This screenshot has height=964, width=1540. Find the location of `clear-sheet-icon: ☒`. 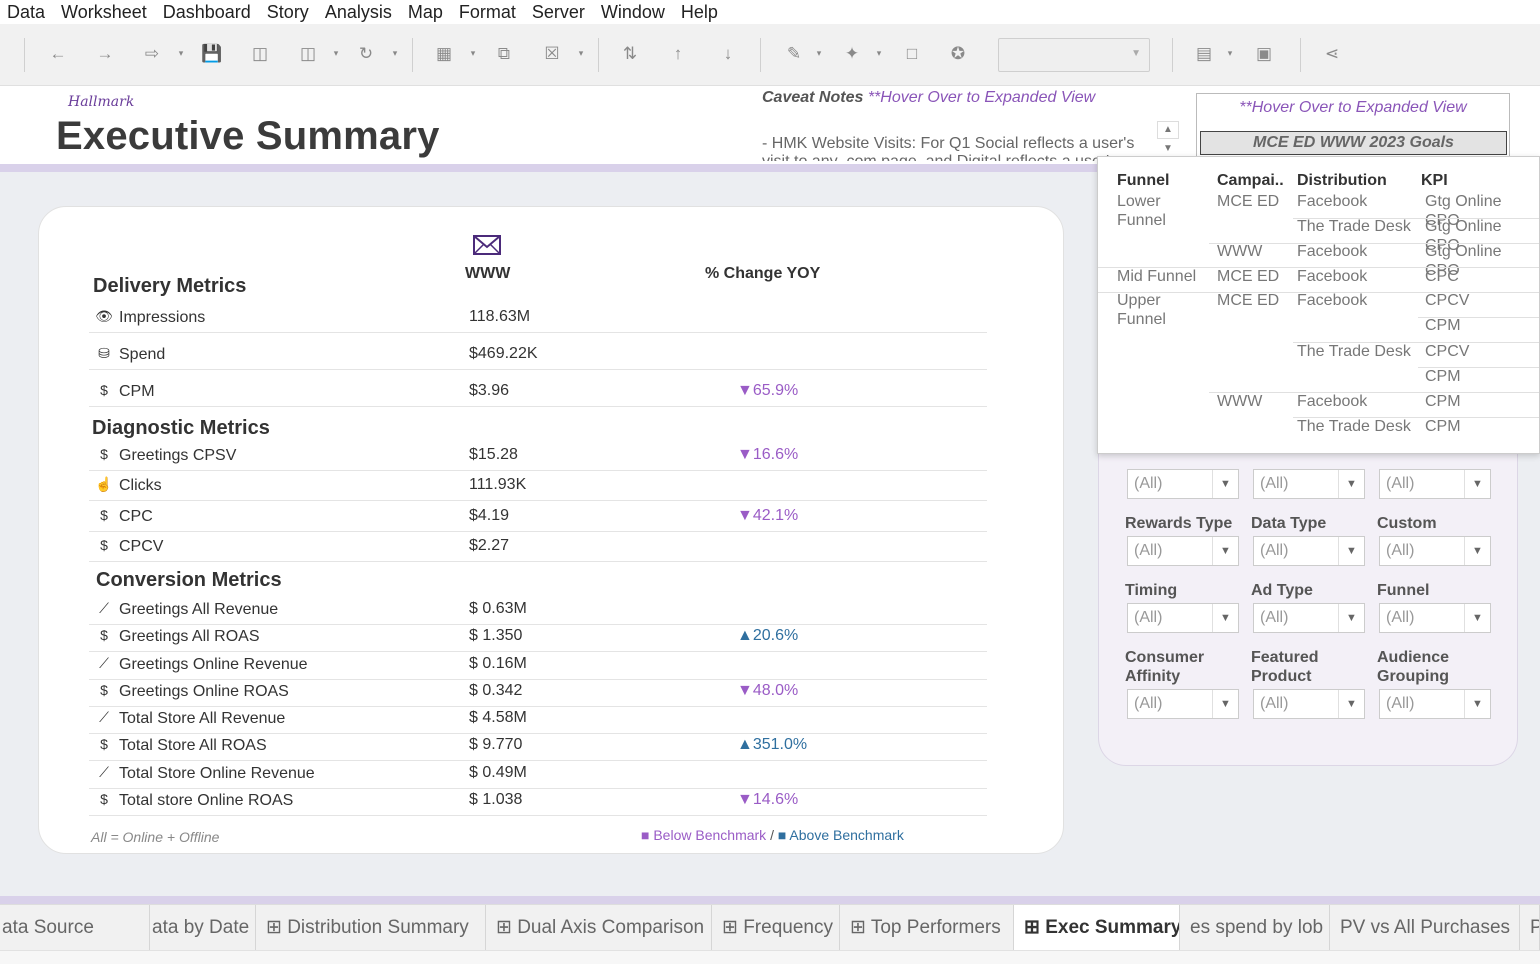

clear-sheet-icon: ☒ is located at coordinates (552, 54).